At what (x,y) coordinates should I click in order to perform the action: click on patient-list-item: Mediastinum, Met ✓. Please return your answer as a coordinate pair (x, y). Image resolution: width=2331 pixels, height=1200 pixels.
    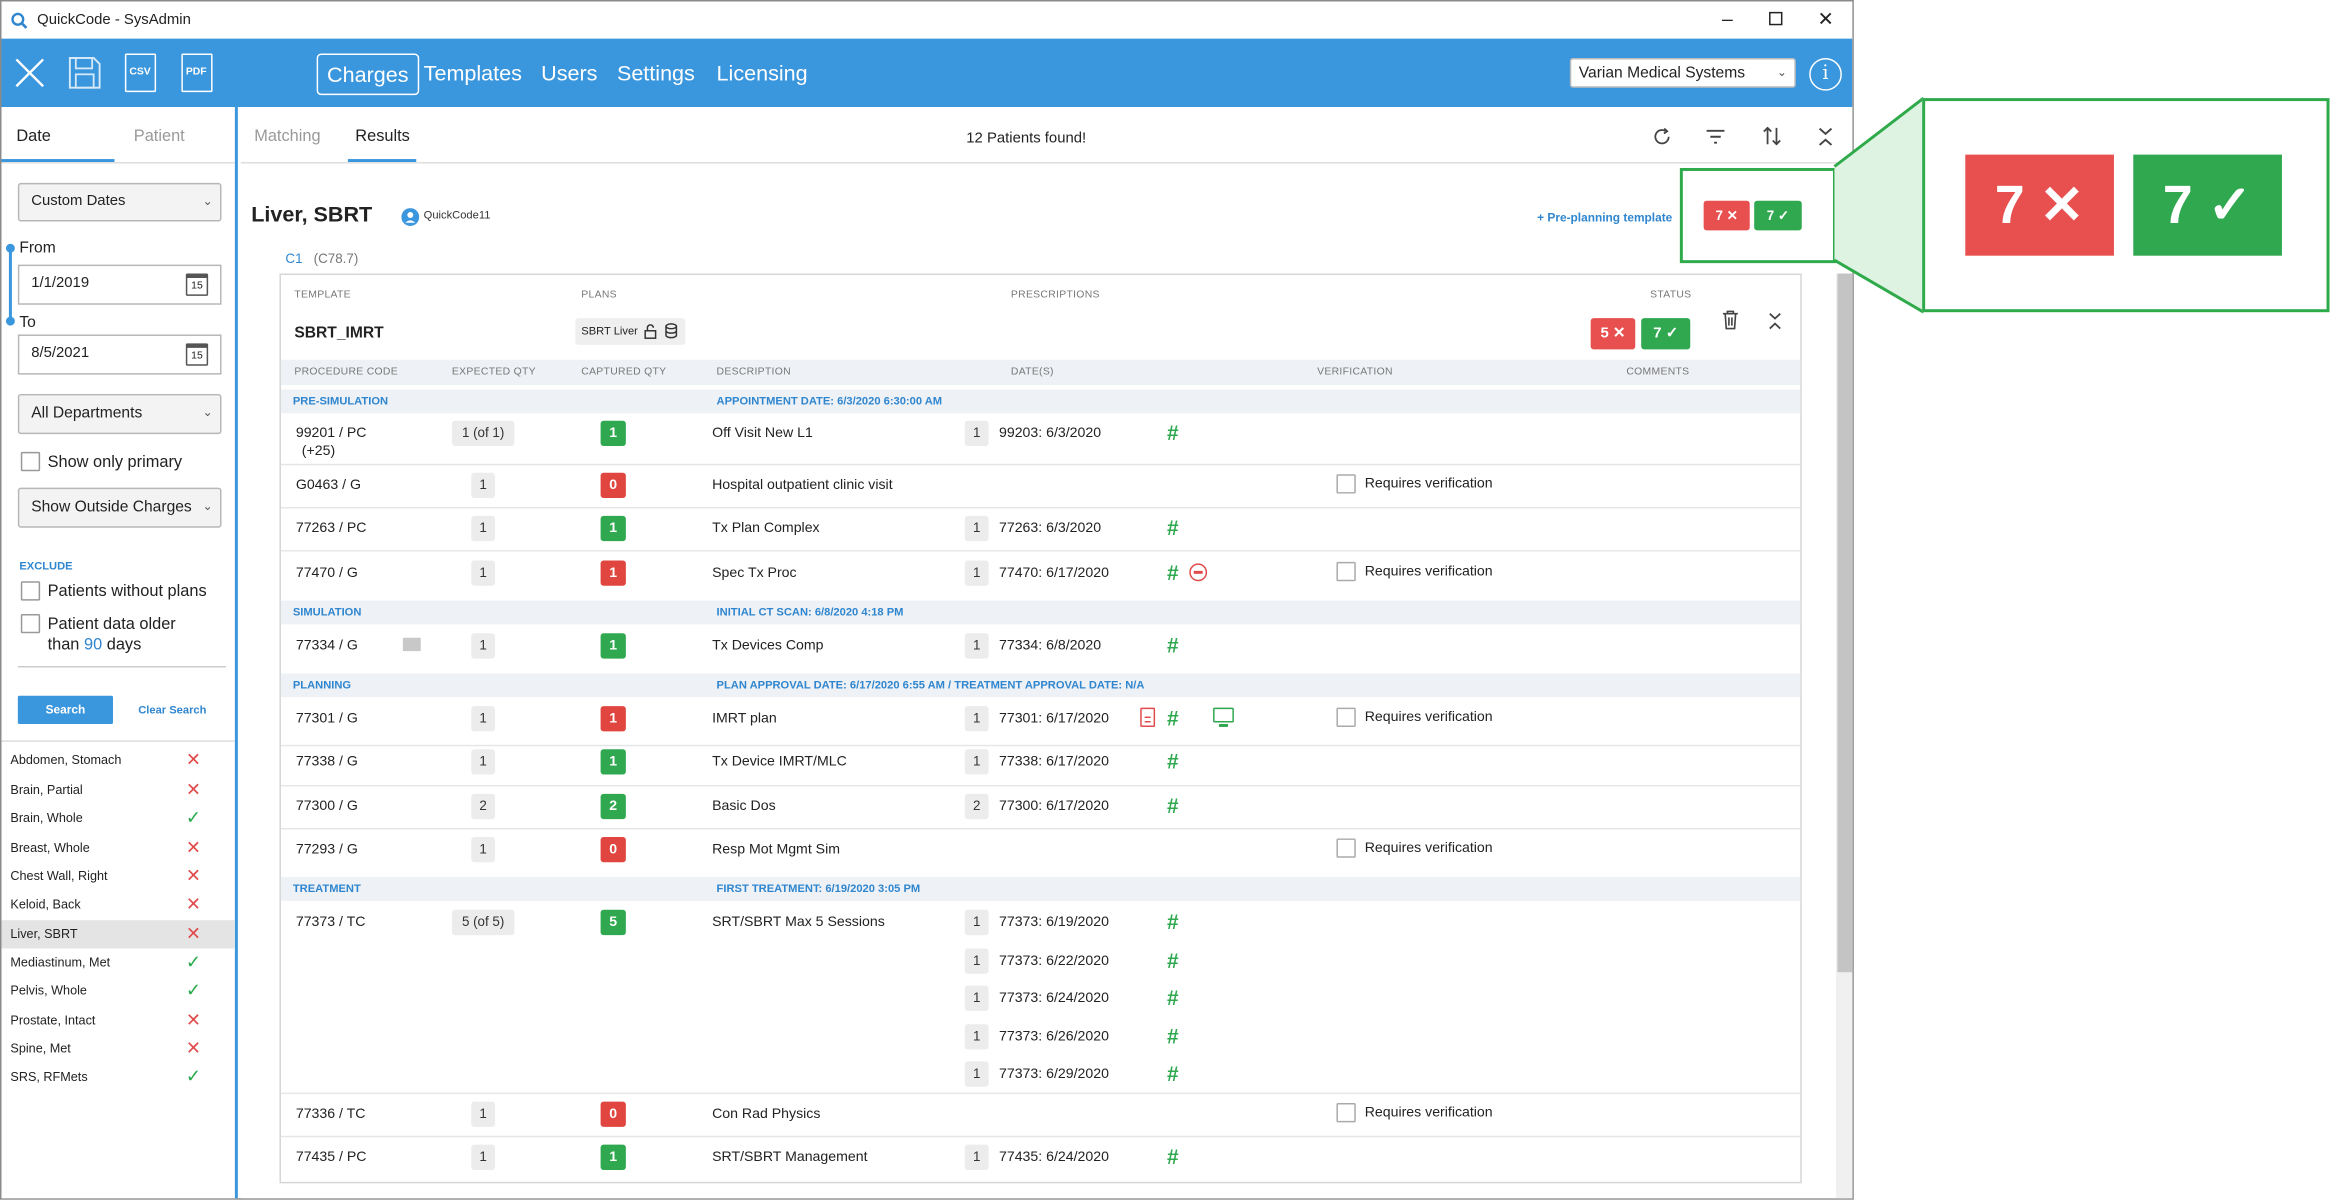
    Looking at the image, I should click on (117, 962).